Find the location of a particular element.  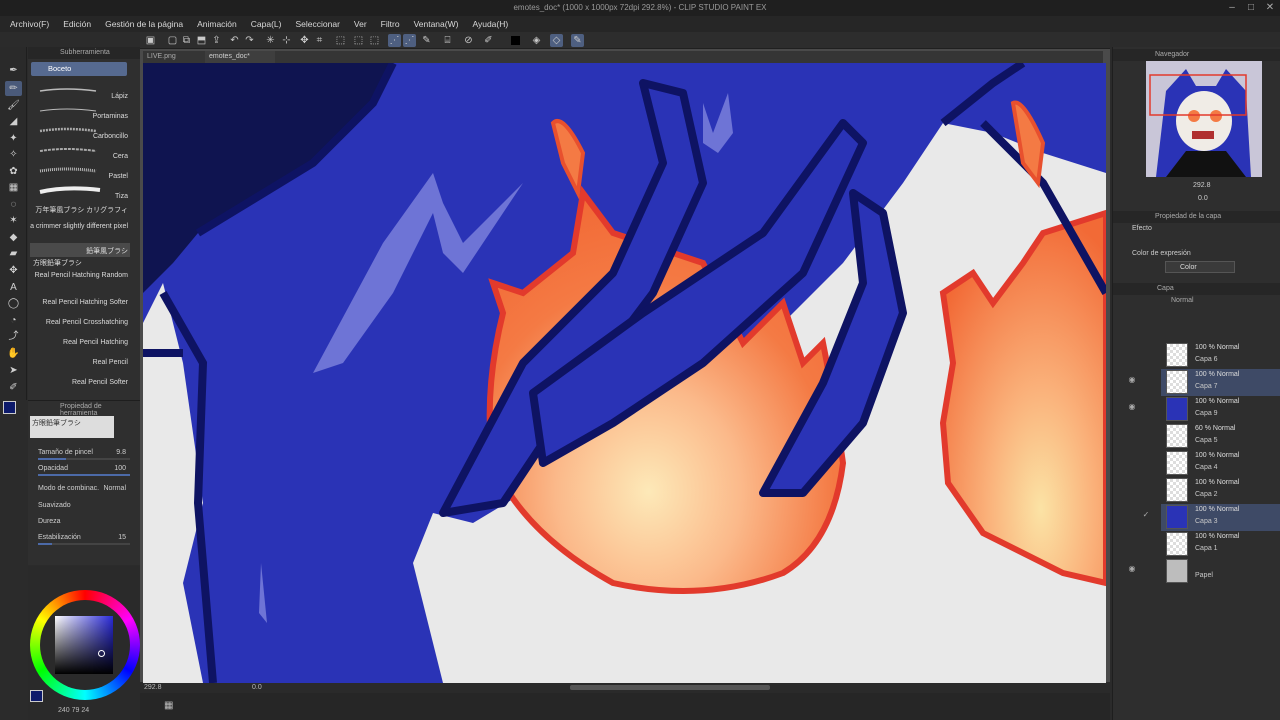

menu-seleccionar: Seleccionar is located at coordinates (320, 24).